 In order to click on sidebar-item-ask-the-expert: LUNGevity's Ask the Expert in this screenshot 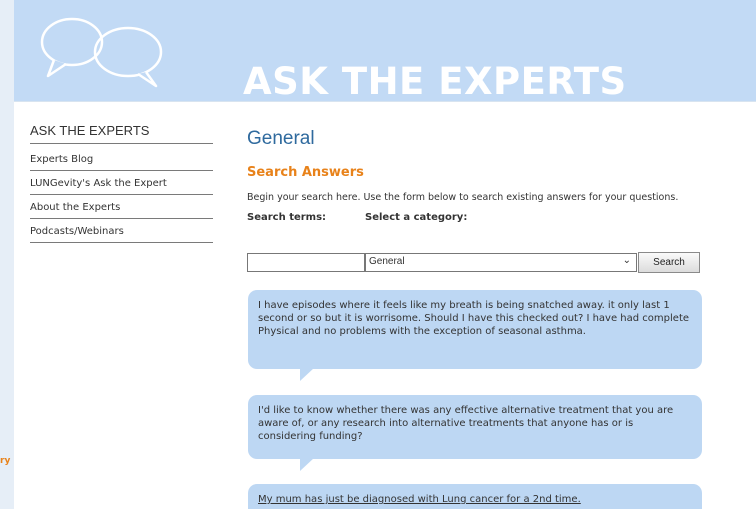, I will do `click(121, 183)`.